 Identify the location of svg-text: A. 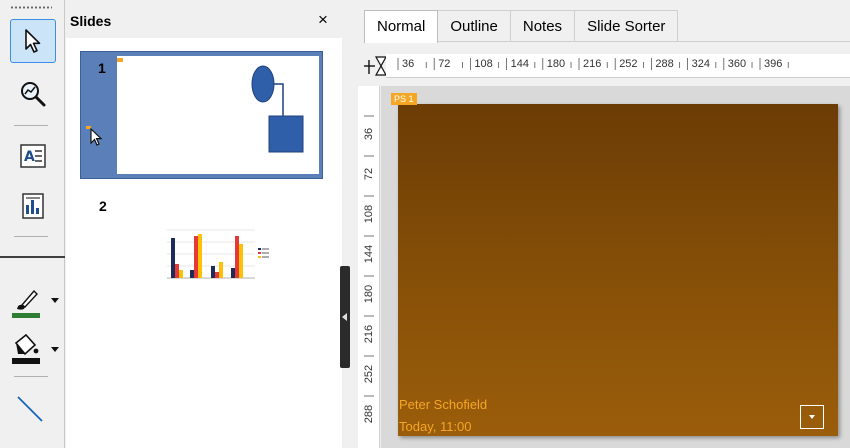
(29, 157).